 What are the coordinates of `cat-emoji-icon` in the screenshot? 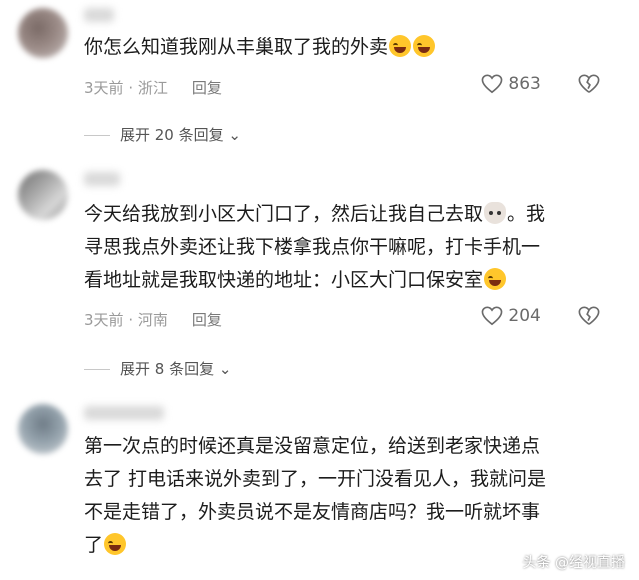 It's located at (495, 213).